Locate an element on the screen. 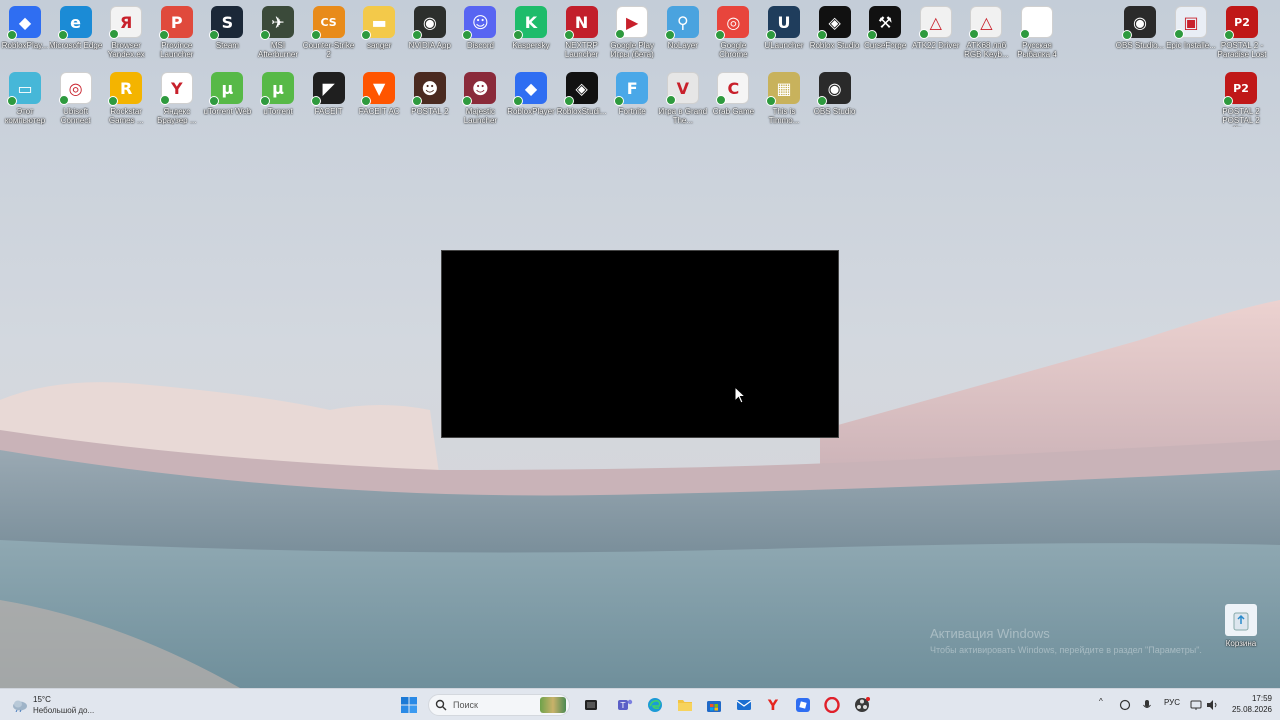 The image size is (1280, 720). mail-taskbar-button is located at coordinates (744, 705).